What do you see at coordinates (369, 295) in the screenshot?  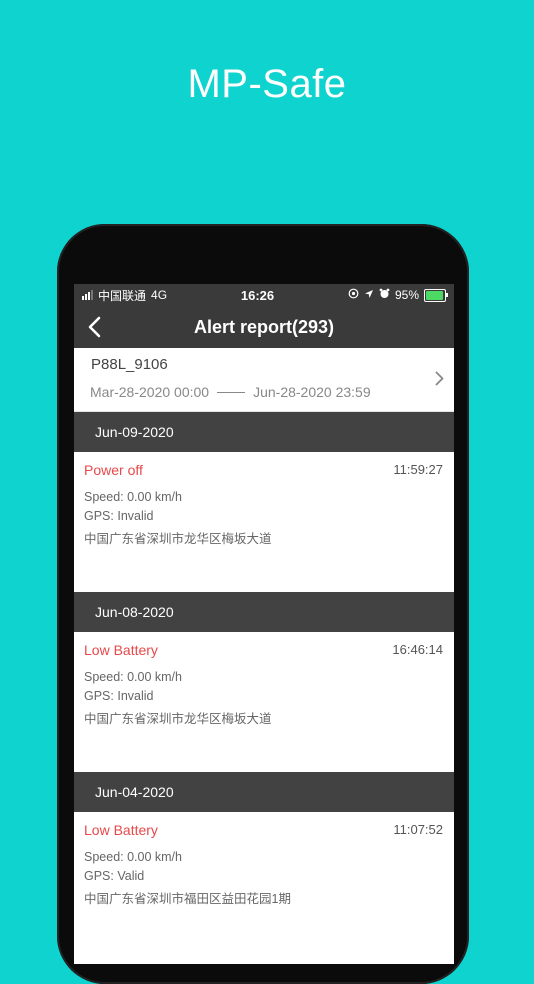 I see `location-icon` at bounding box center [369, 295].